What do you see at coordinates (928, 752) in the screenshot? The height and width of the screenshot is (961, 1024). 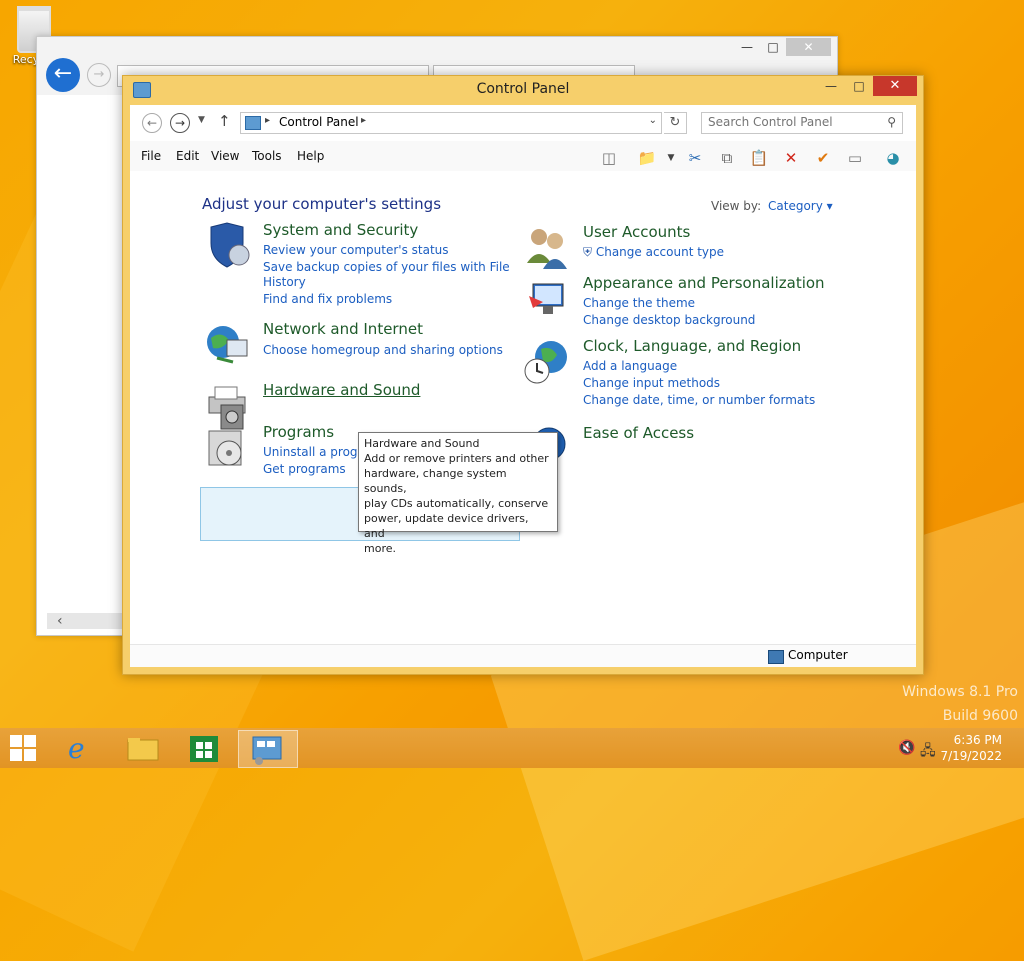 I see `network-tray-icon: 🖧` at bounding box center [928, 752].